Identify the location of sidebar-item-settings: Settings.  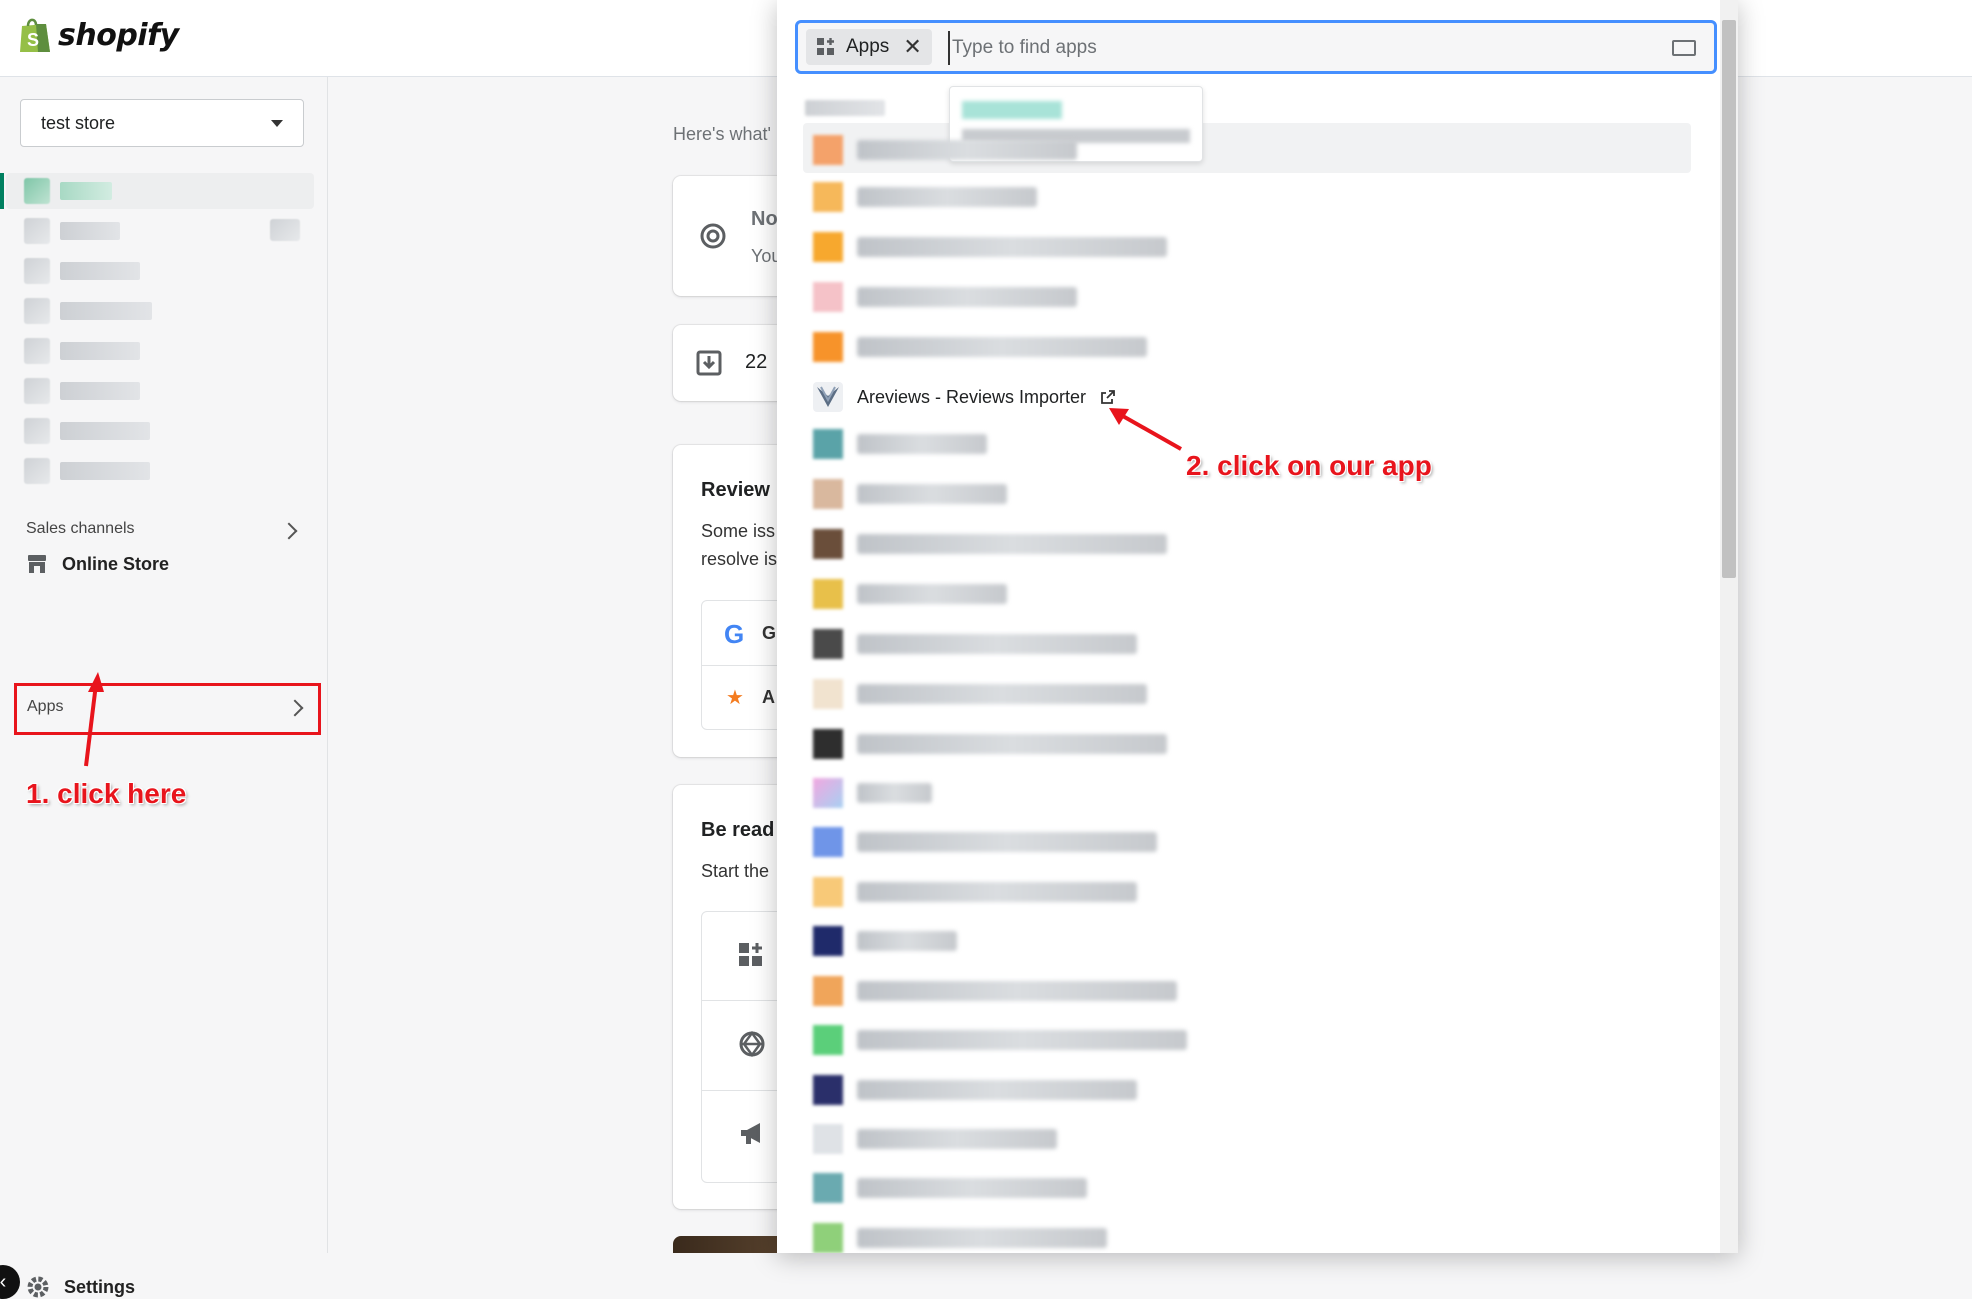
(80, 1287).